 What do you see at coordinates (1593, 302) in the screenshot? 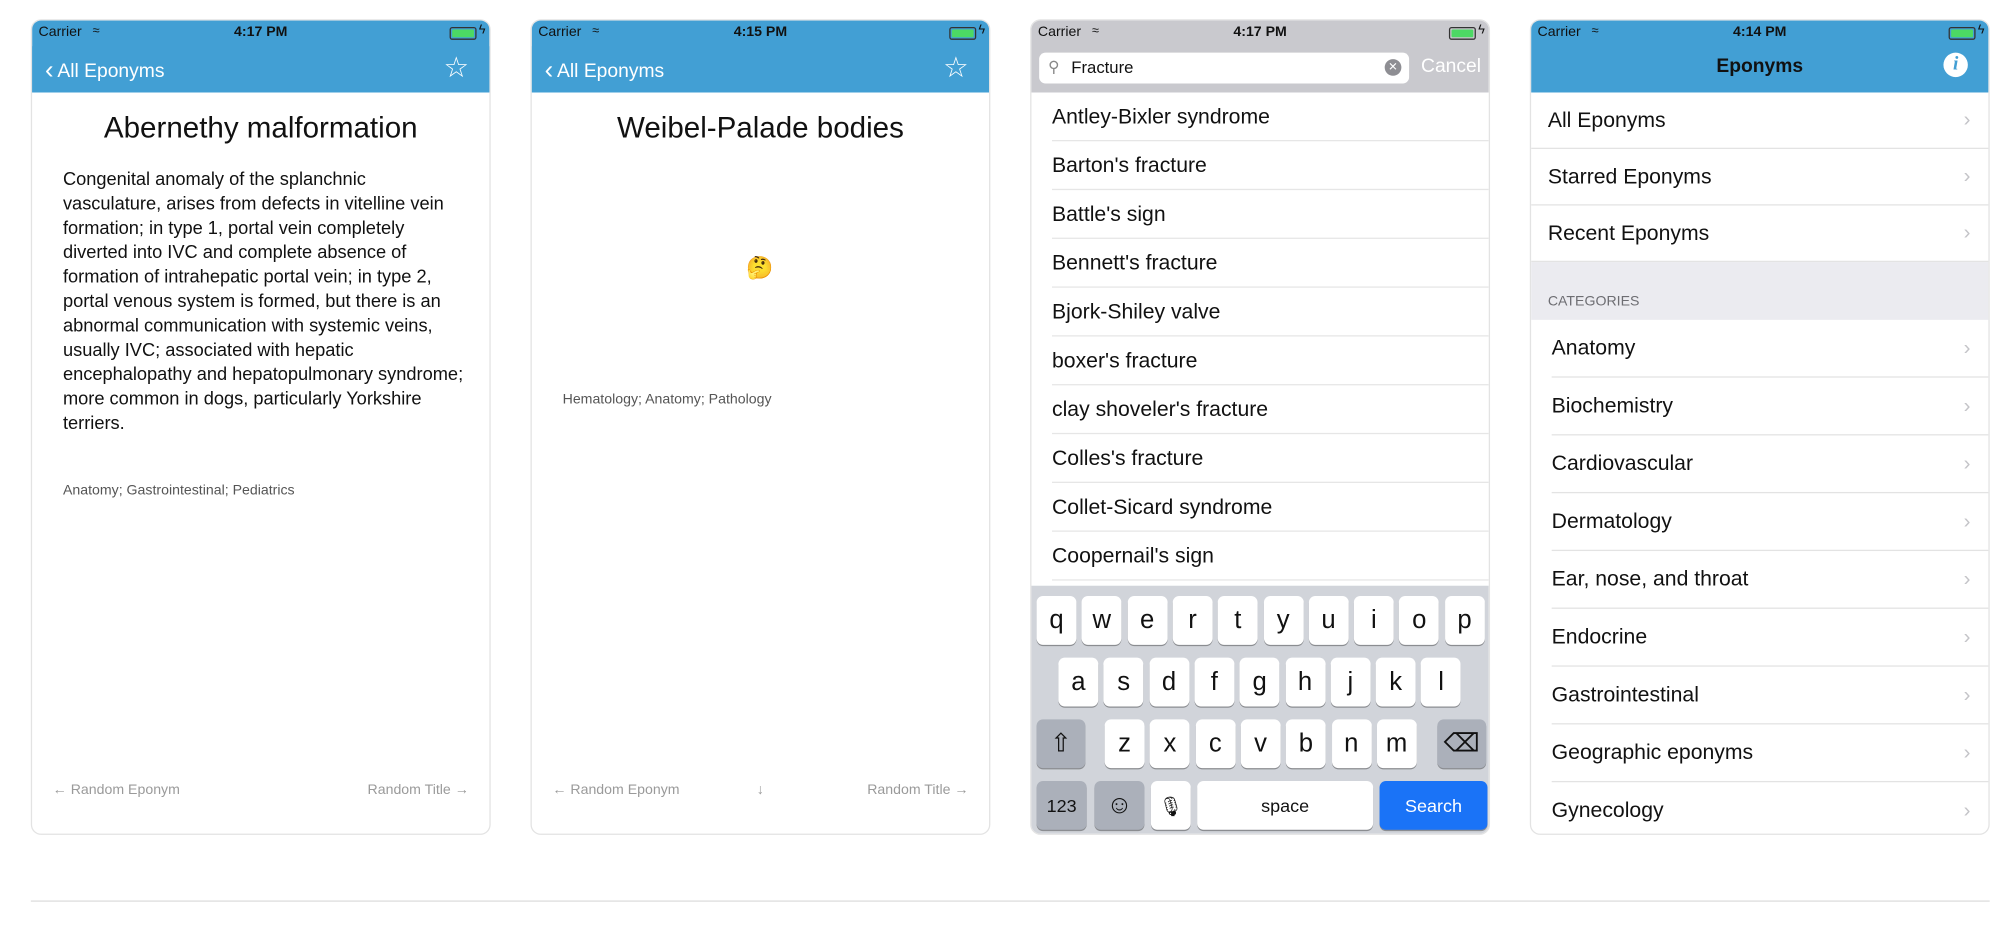
I see `section-header-label: CATEGORIES` at bounding box center [1593, 302].